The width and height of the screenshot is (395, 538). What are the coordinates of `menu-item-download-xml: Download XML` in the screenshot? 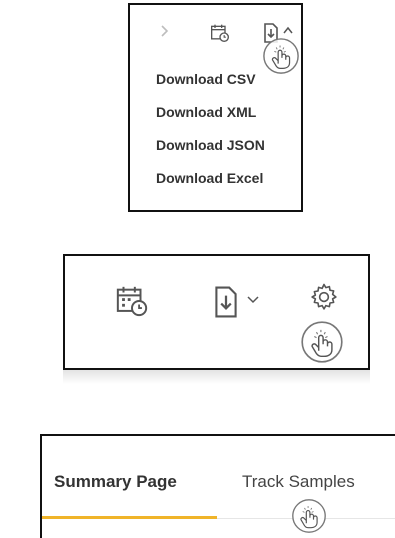 It's located at (215, 112).